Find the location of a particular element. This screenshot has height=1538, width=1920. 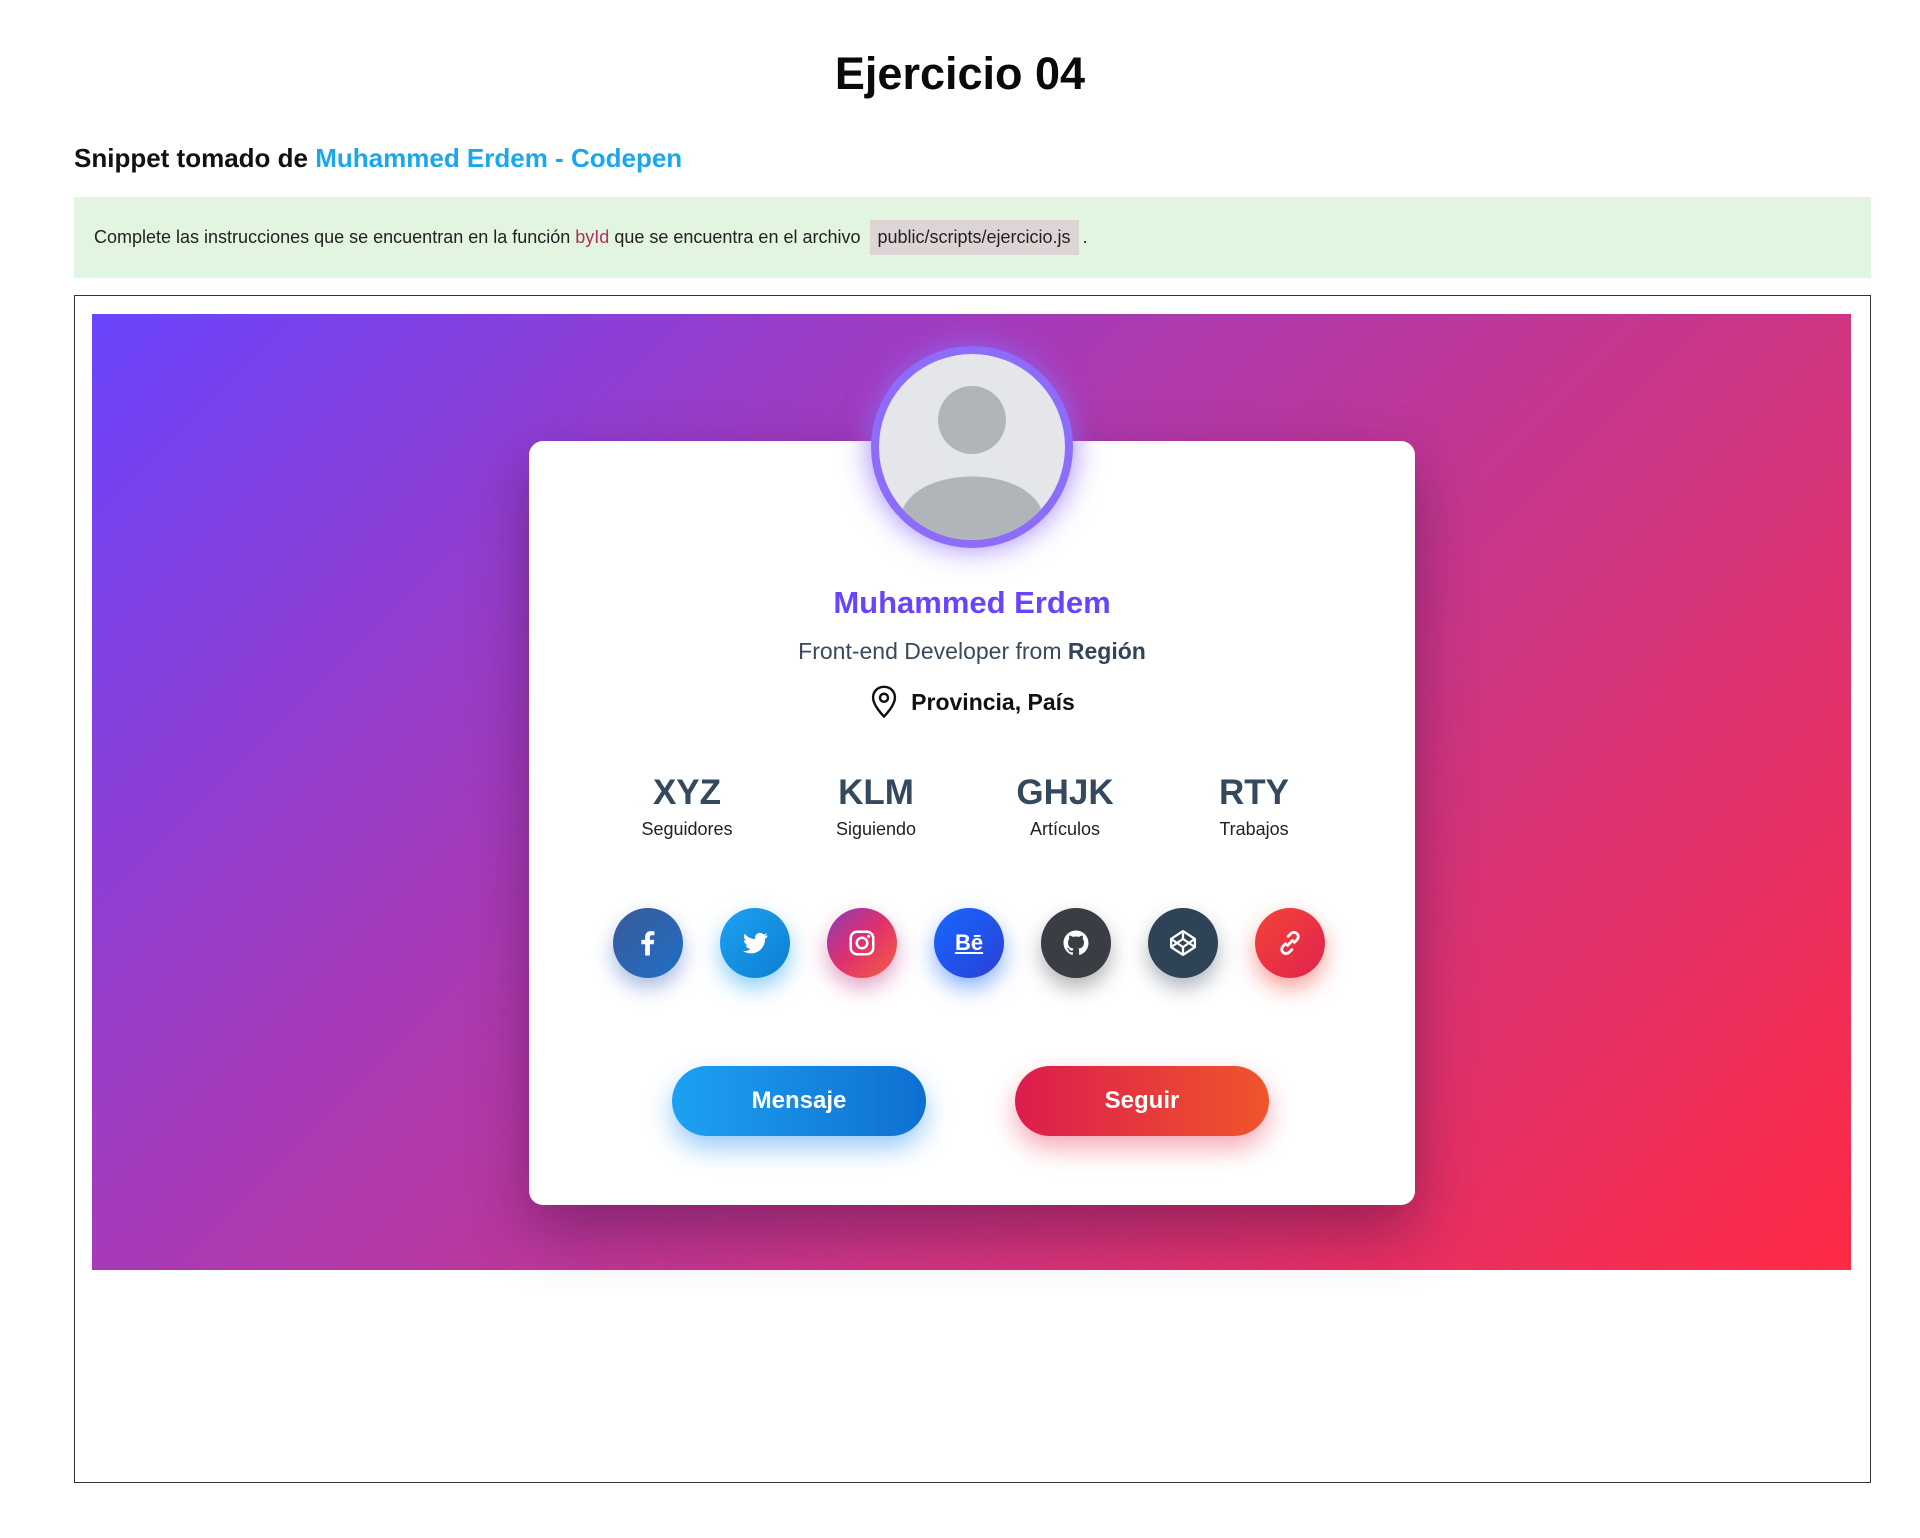

stat-value: RTY is located at coordinates (1254, 792).